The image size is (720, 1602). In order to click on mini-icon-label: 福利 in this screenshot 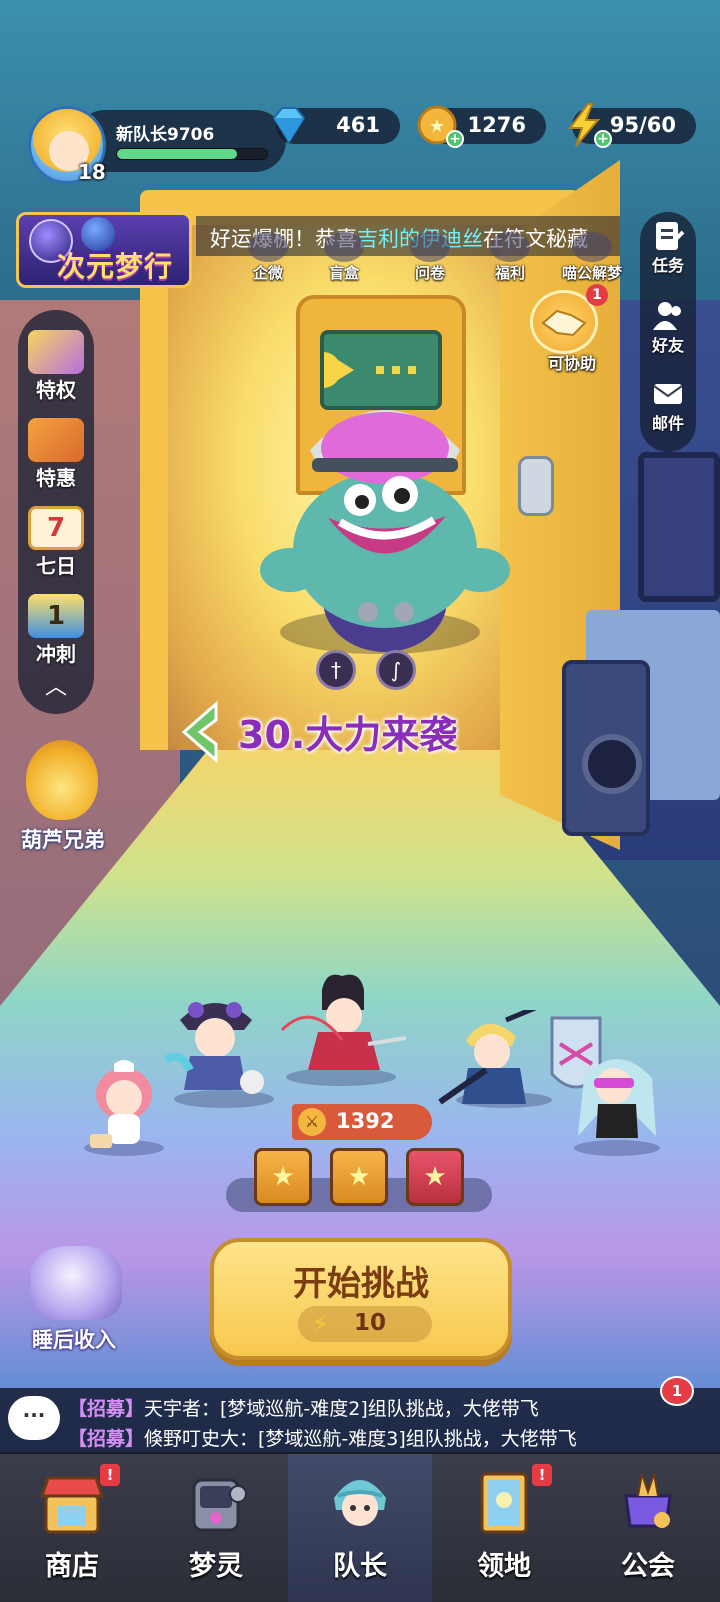, I will do `click(509, 273)`.